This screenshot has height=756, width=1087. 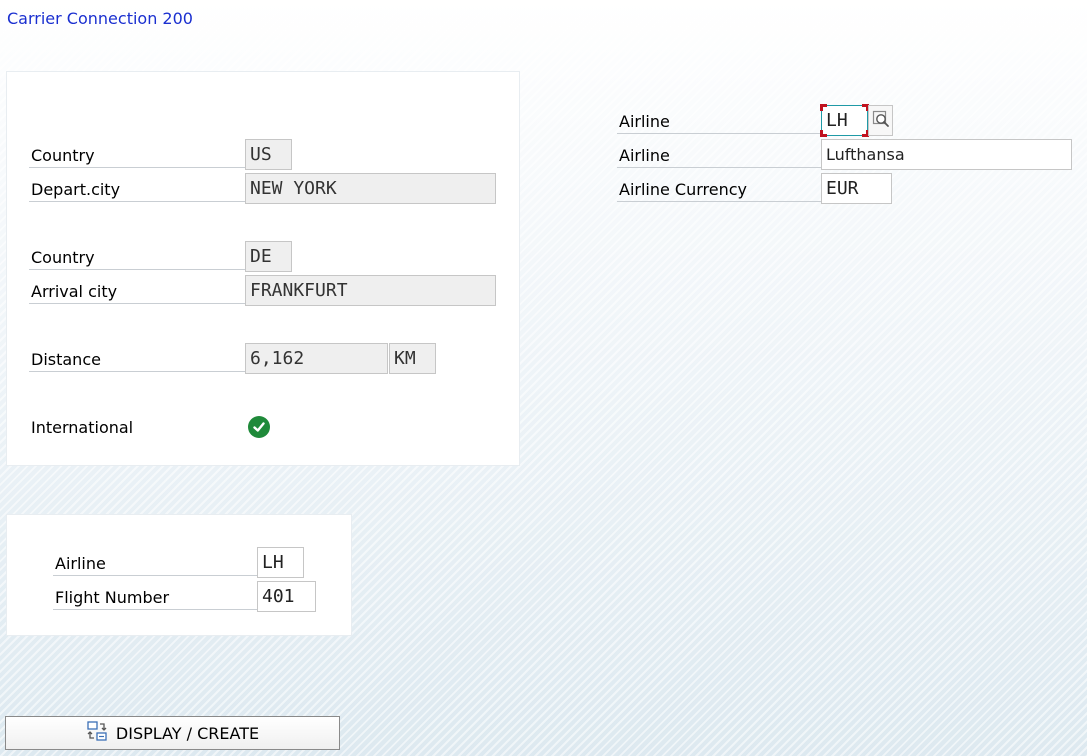 I want to click on arrival-city-field: FRANKFURT, so click(x=370, y=290).